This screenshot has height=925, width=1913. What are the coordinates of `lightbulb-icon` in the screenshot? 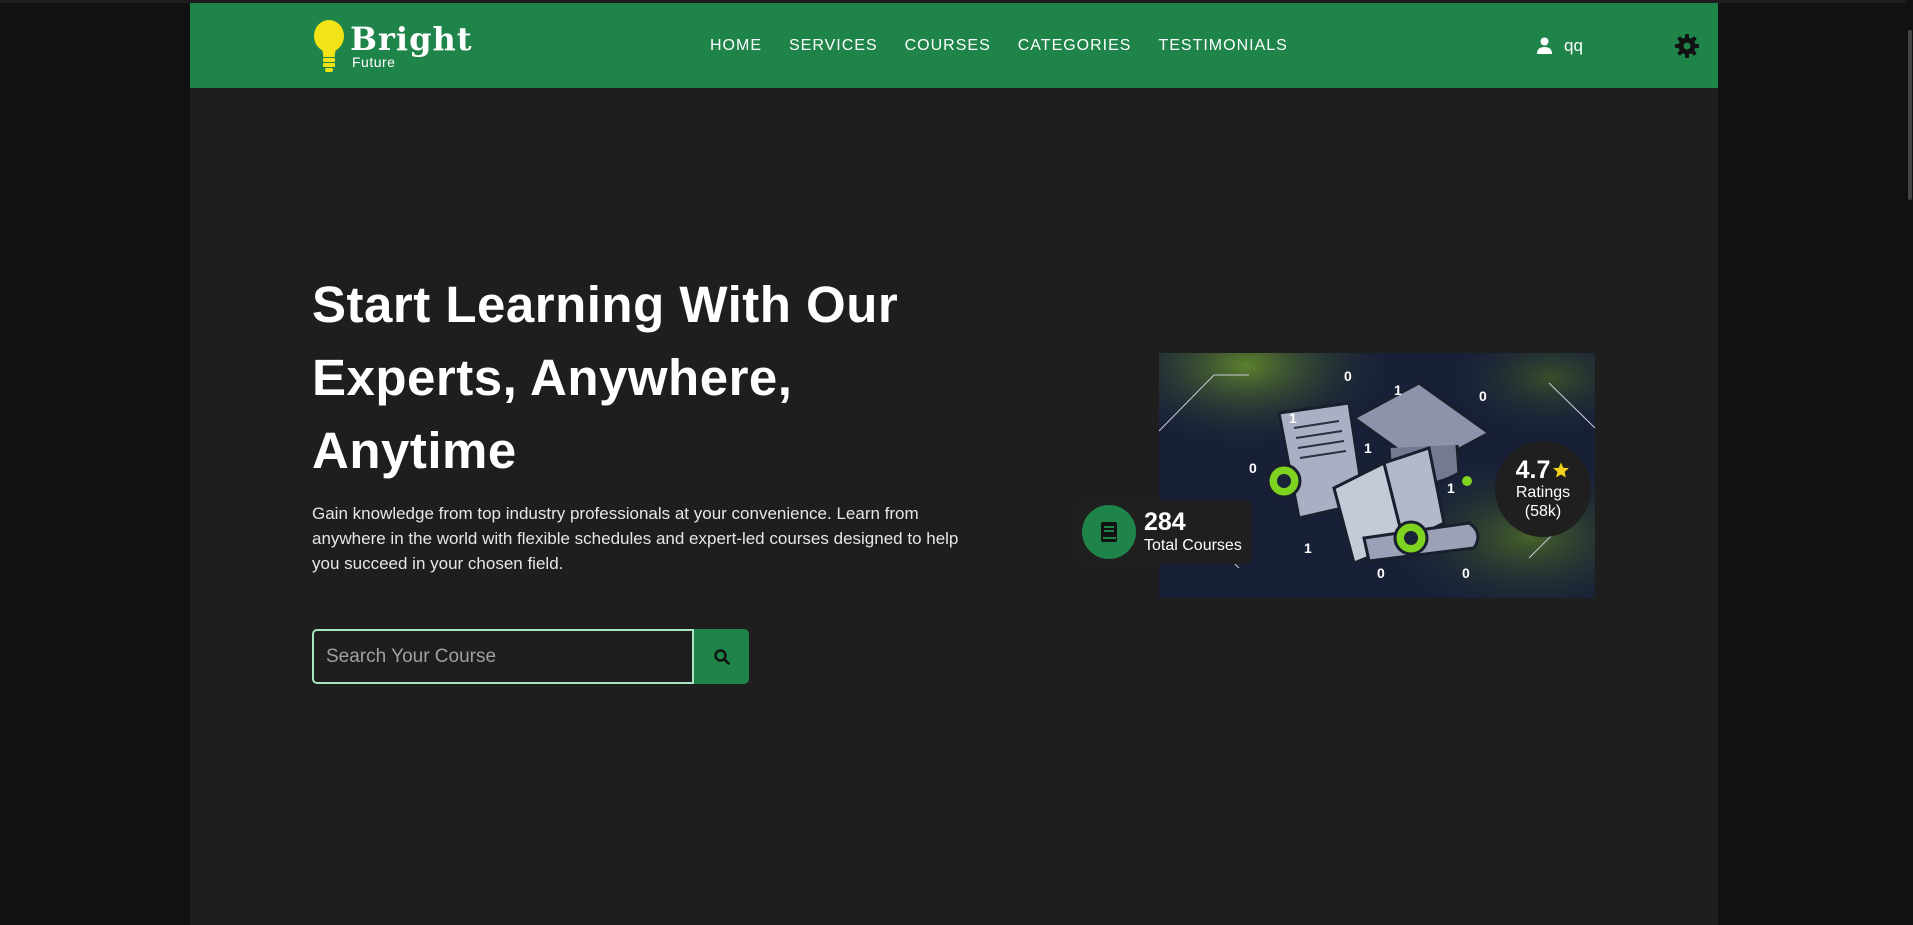 It's located at (329, 46).